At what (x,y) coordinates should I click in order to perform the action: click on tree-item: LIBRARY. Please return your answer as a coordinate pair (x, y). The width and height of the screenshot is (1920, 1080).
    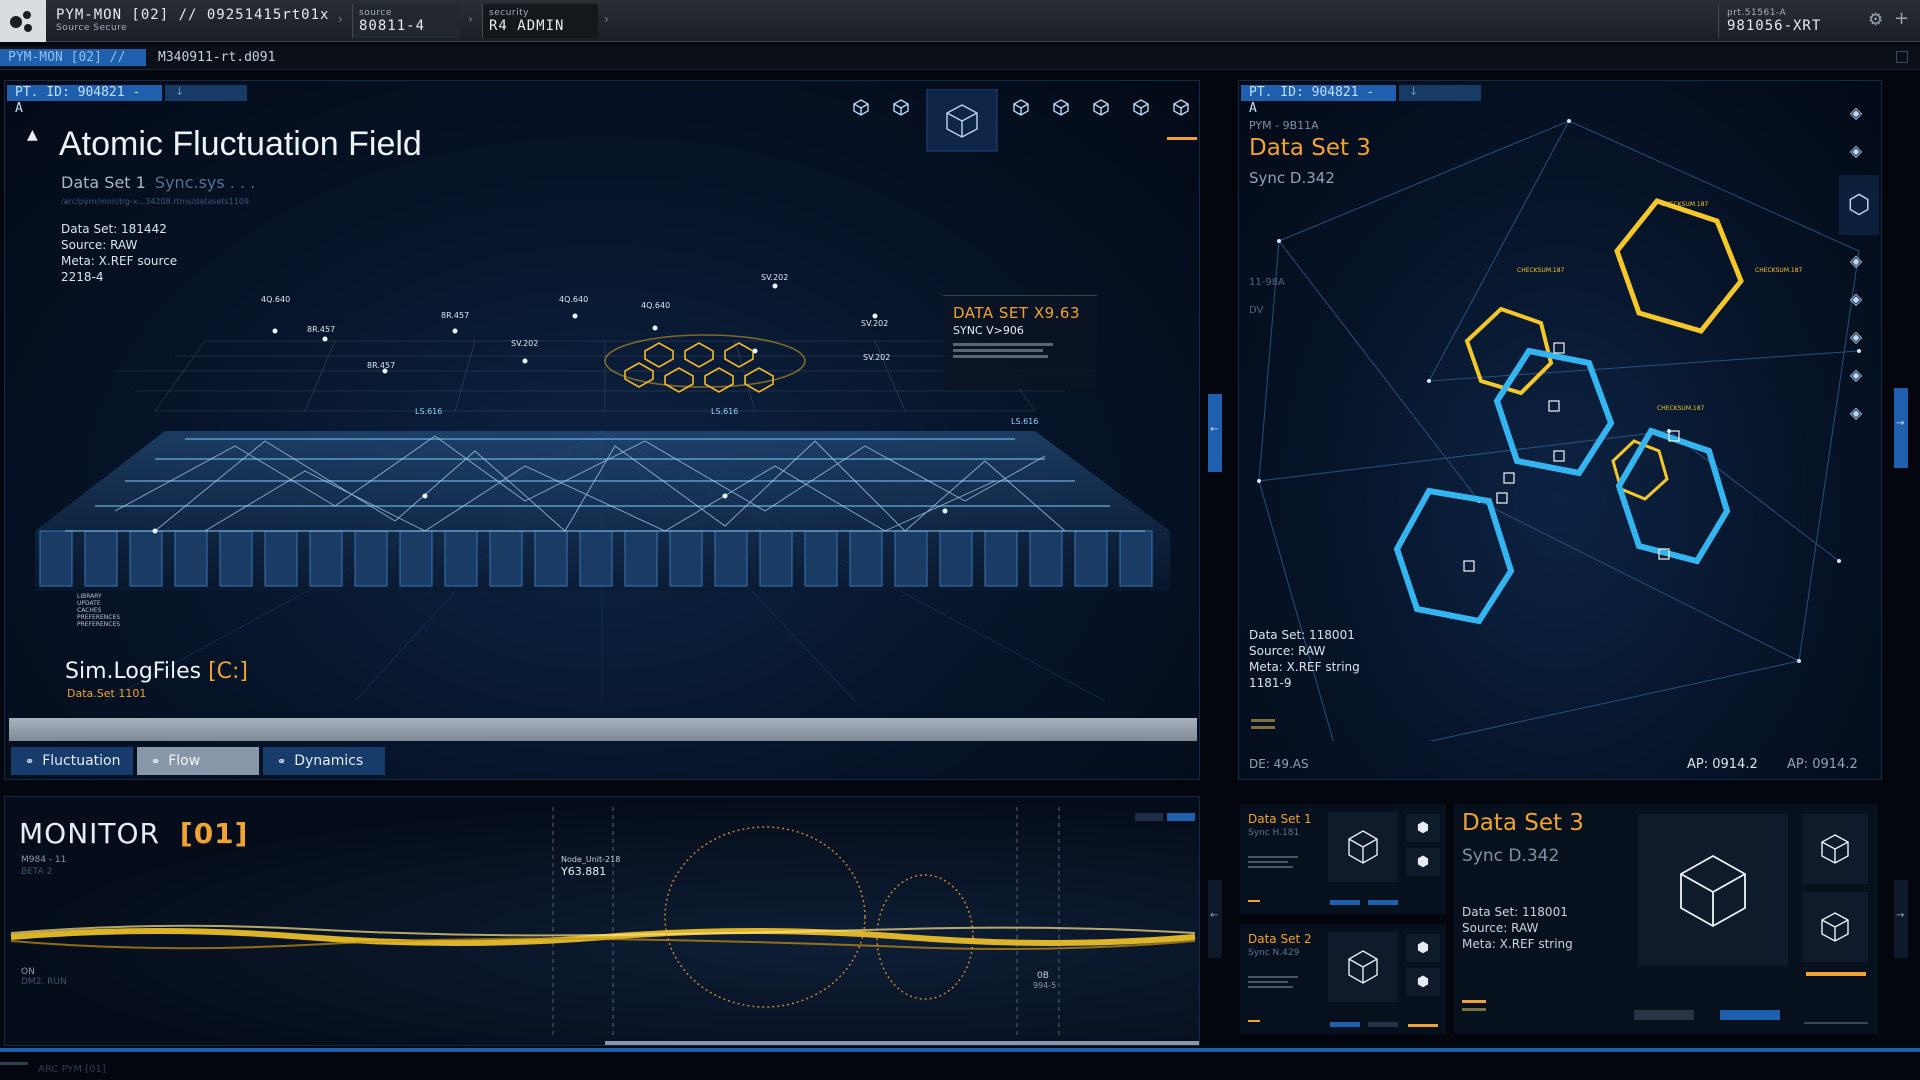
    Looking at the image, I should click on (98, 596).